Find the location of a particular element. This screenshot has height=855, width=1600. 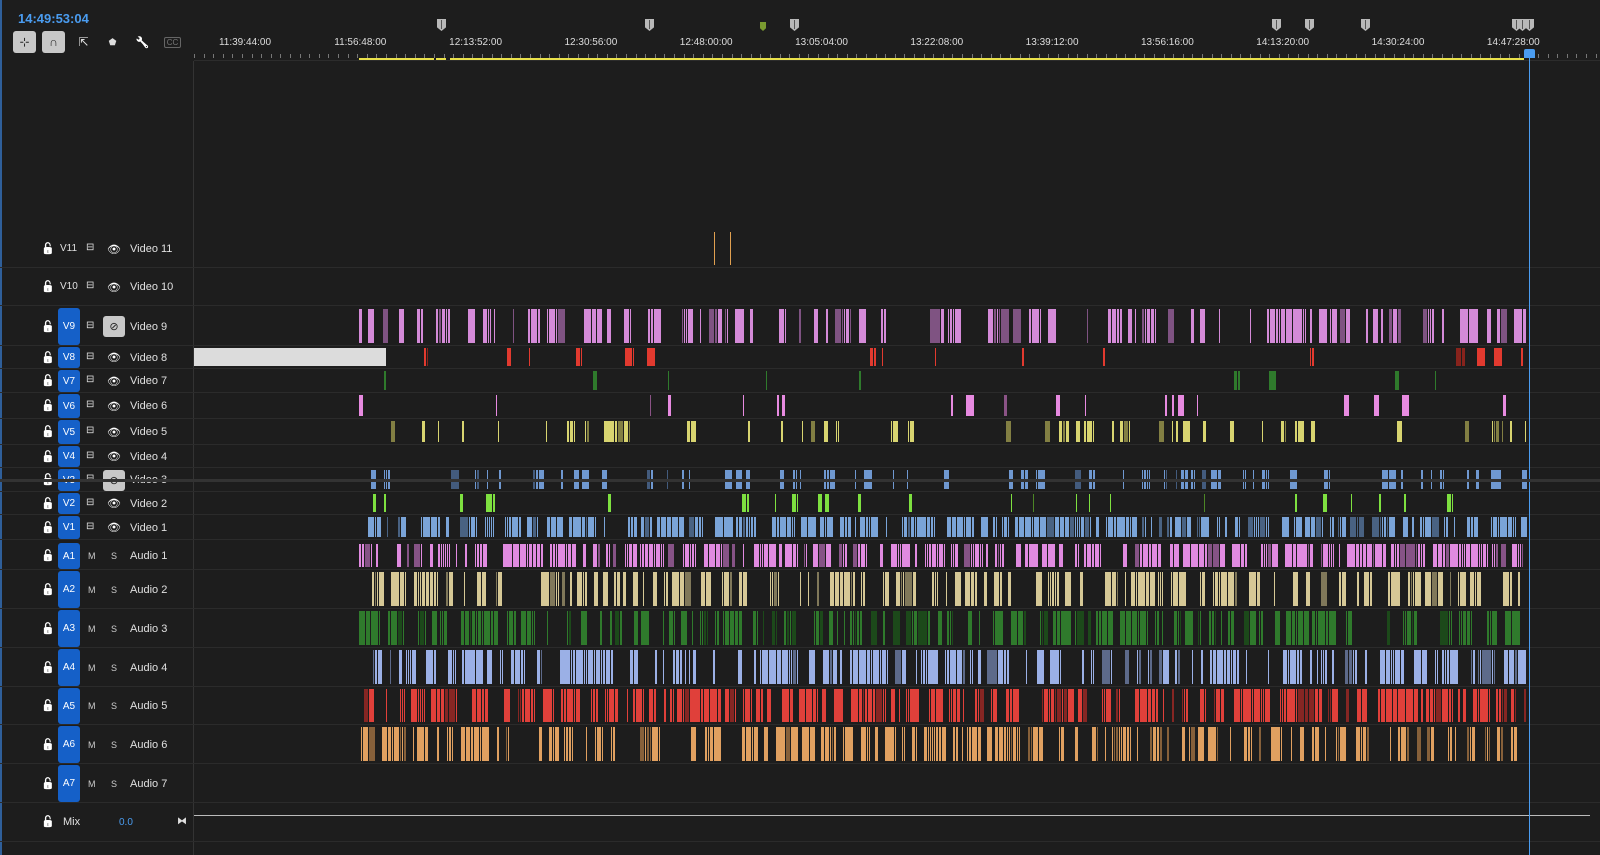

solo-button: S is located at coordinates (114, 590).